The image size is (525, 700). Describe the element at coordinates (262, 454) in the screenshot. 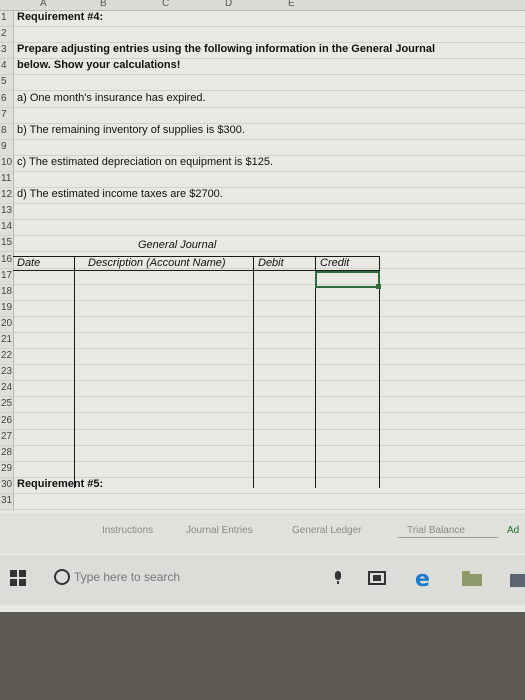

I see `sheet-row: 28` at that location.